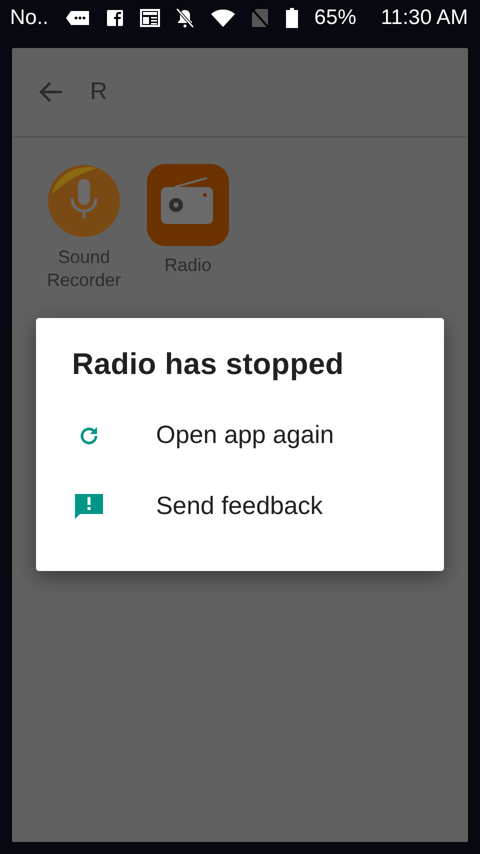  I want to click on back-icon, so click(51, 92).